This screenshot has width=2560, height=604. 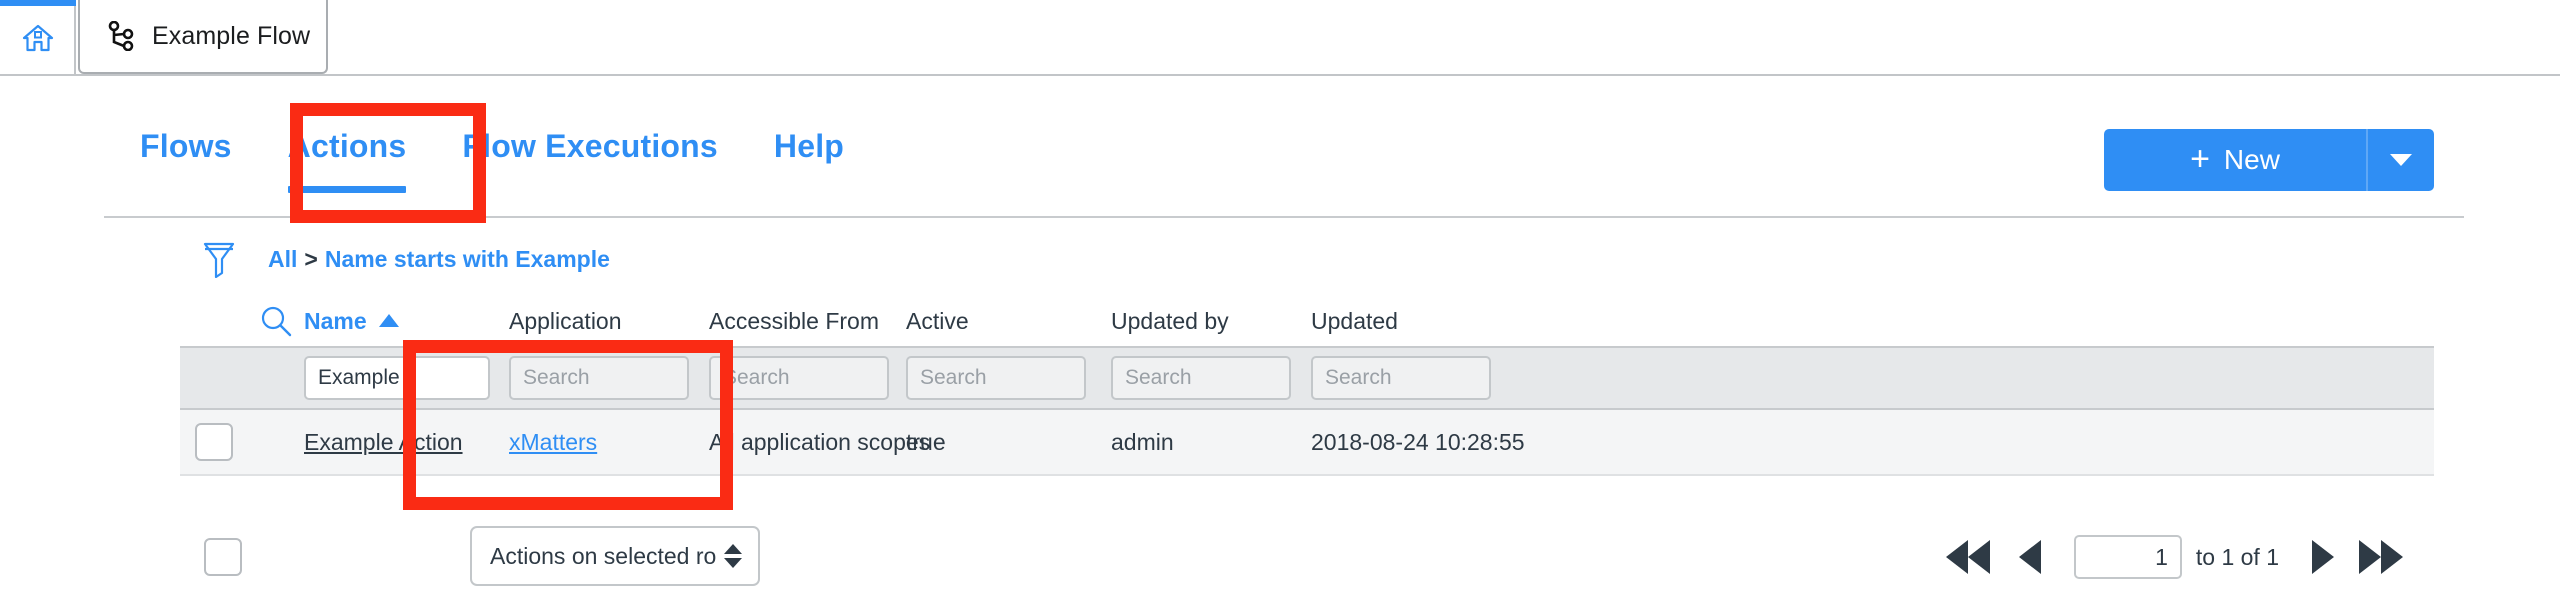 What do you see at coordinates (733, 549) in the screenshot?
I see `spinner-up-icon` at bounding box center [733, 549].